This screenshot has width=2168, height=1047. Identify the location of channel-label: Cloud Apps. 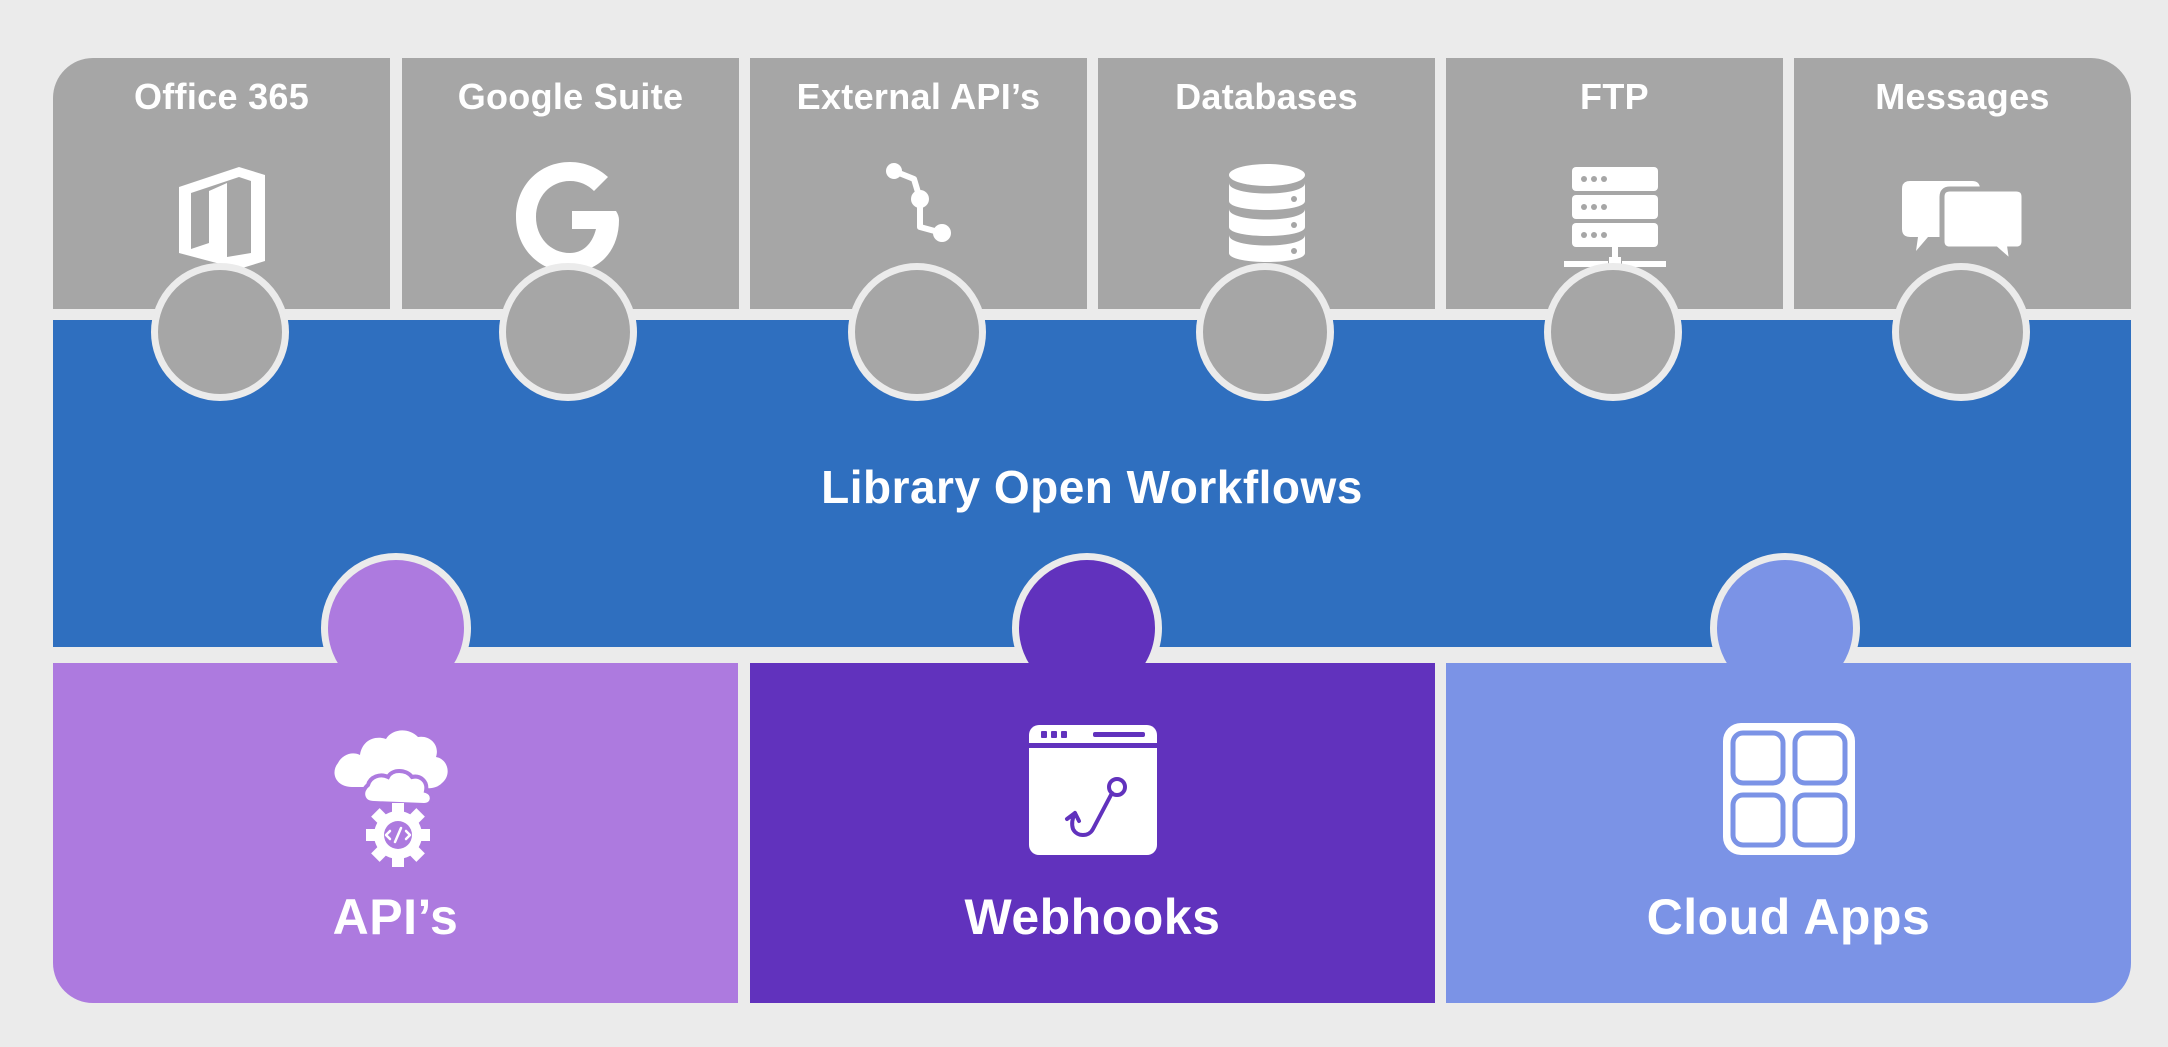
(1788, 917).